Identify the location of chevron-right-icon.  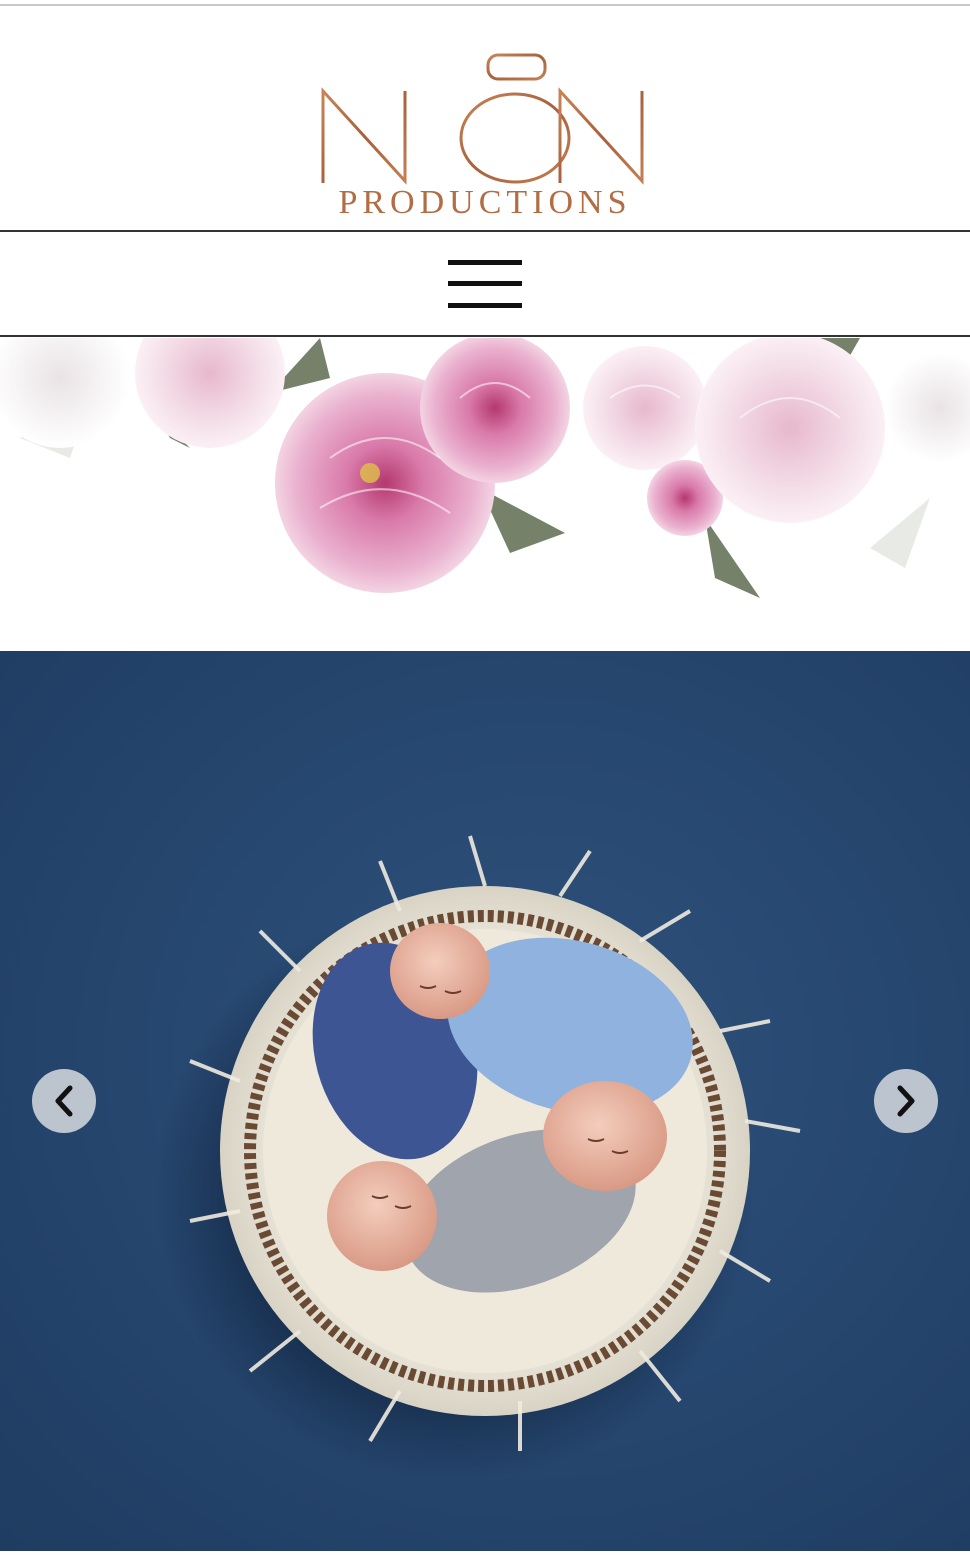
(906, 1101).